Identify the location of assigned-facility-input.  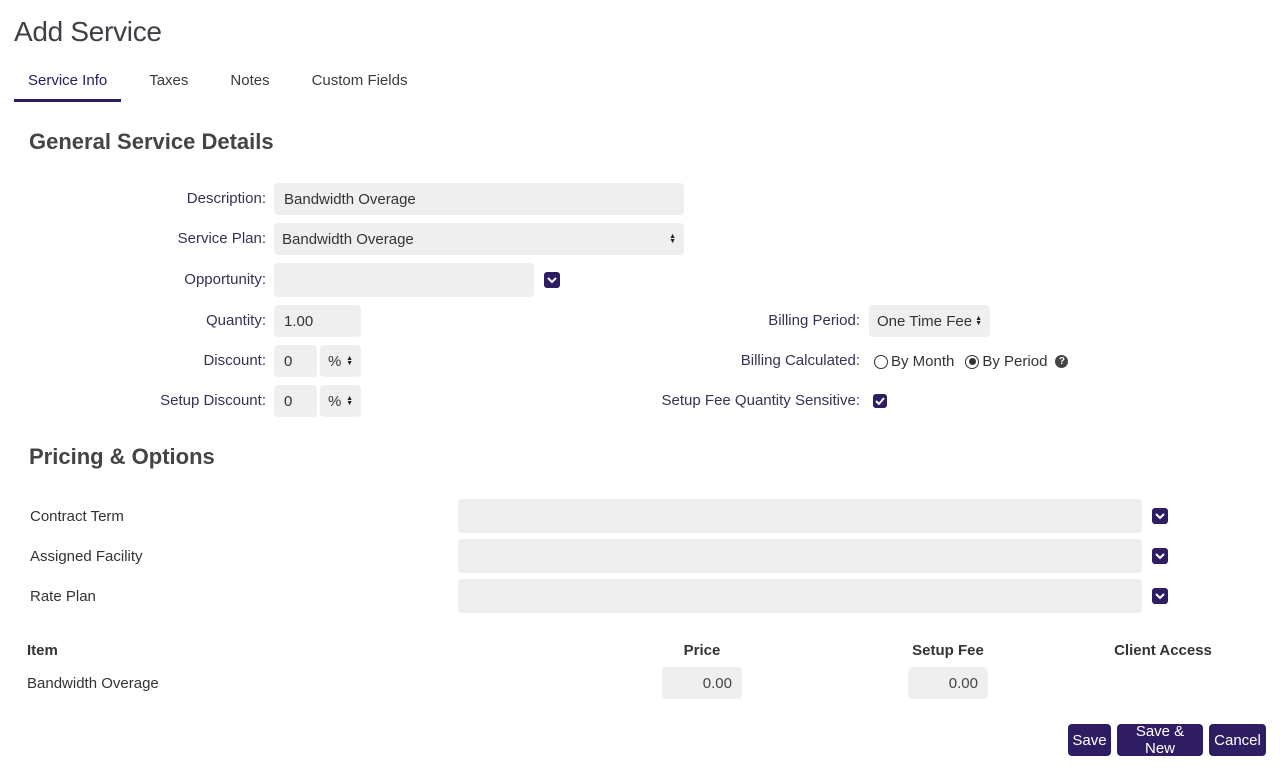
(800, 556).